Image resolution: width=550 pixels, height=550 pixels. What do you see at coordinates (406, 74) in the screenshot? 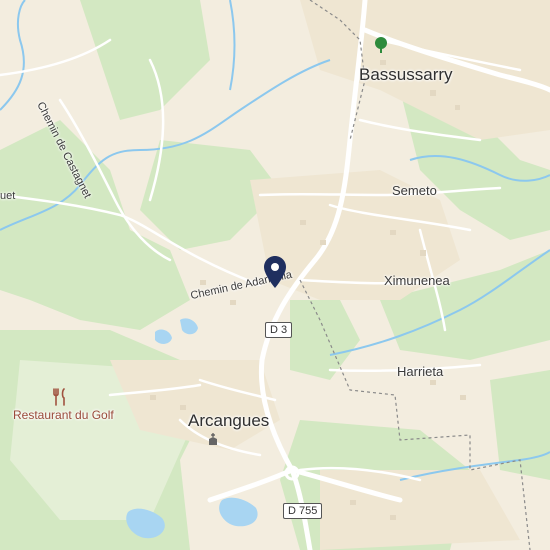
I see `place-label-bassussarry: Bassussarry` at bounding box center [406, 74].